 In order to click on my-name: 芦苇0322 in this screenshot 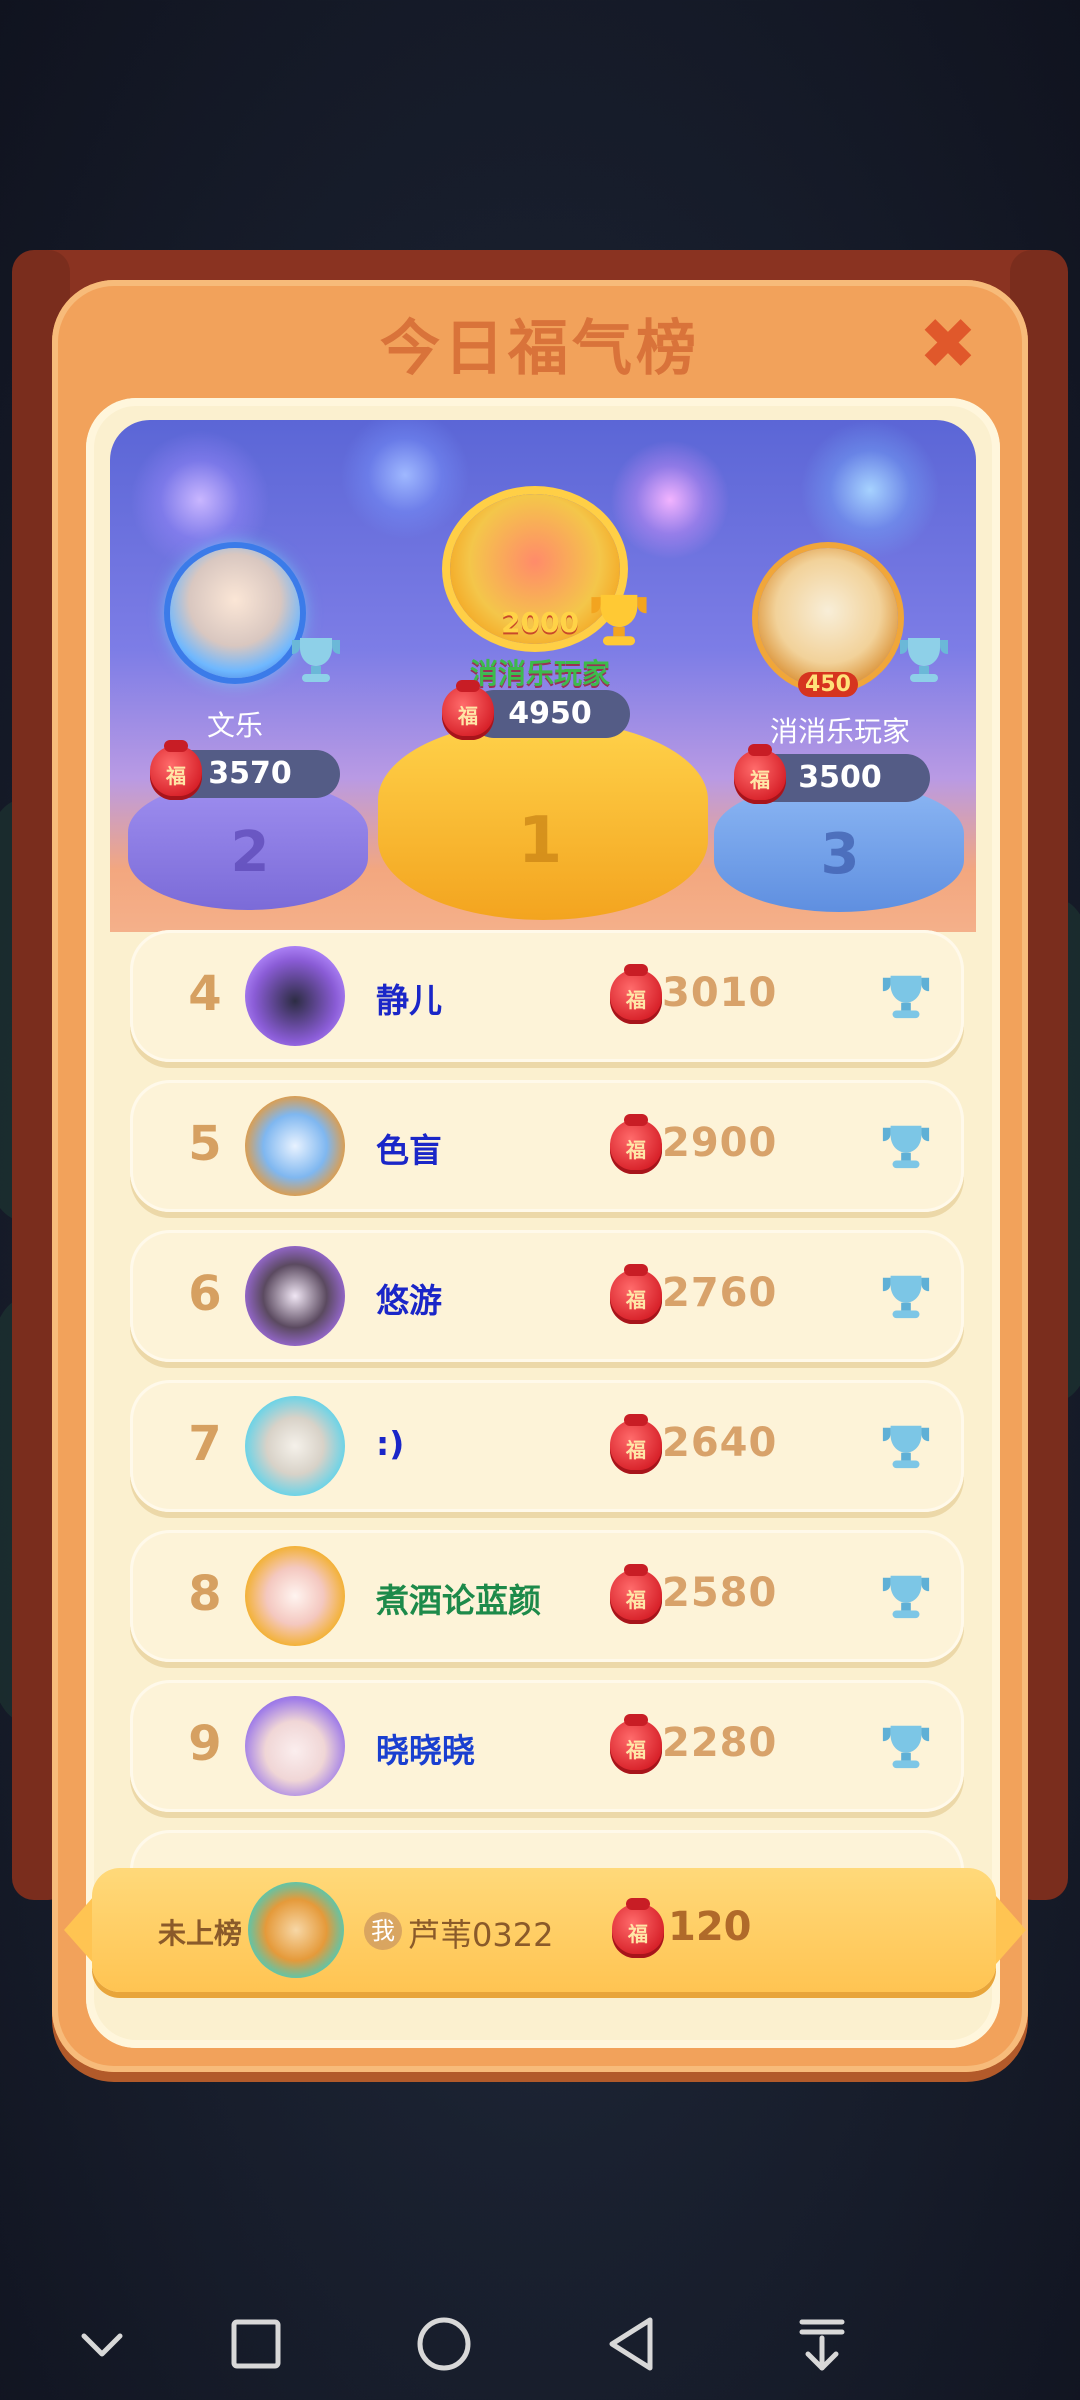, I will do `click(481, 1935)`.